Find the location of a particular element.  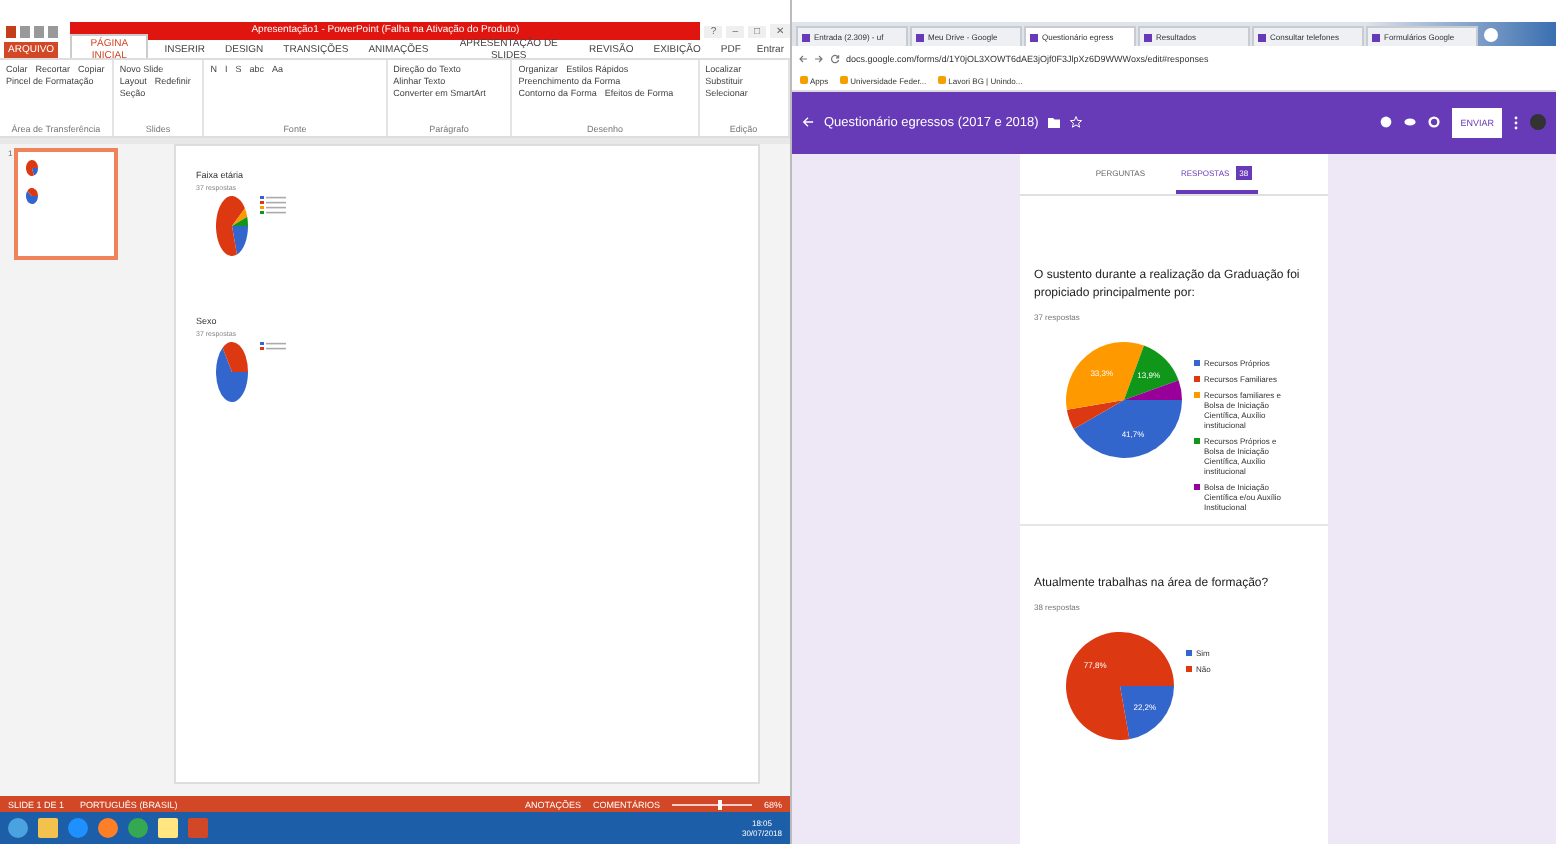

forward-arrow-icon is located at coordinates (819, 58).